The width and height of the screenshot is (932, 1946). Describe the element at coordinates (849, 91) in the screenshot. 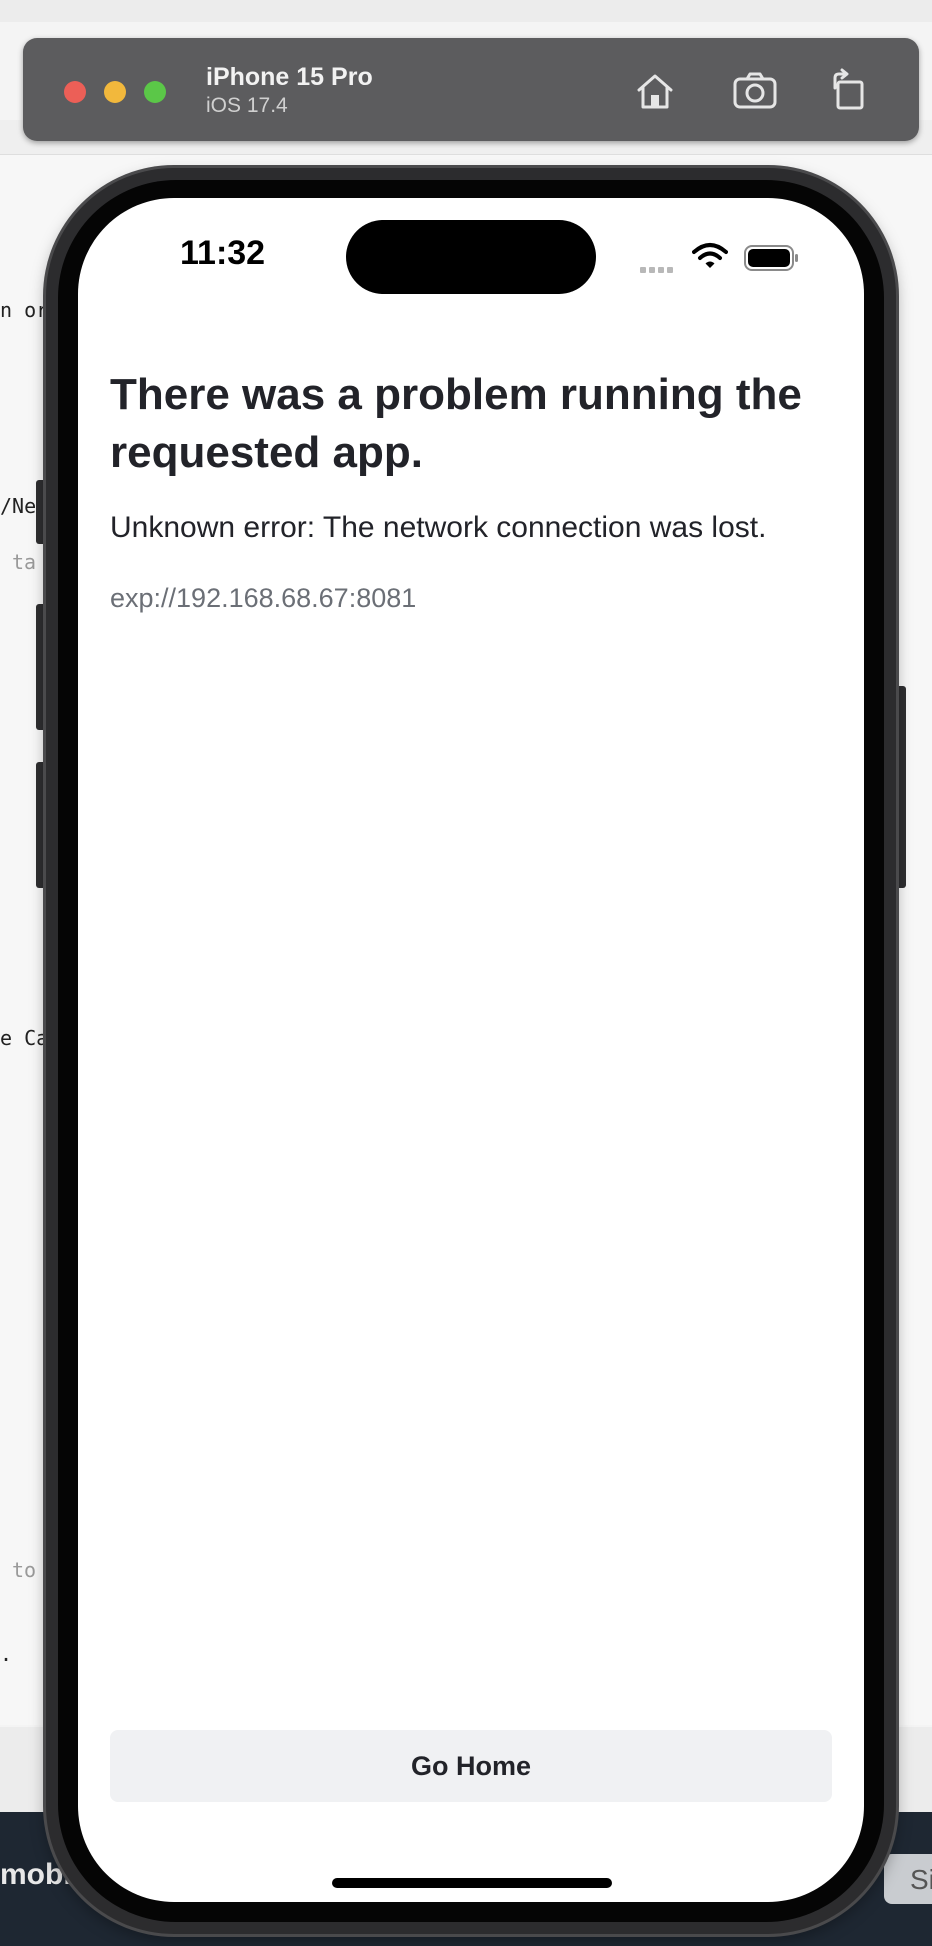

I see `rotate-icon` at that location.